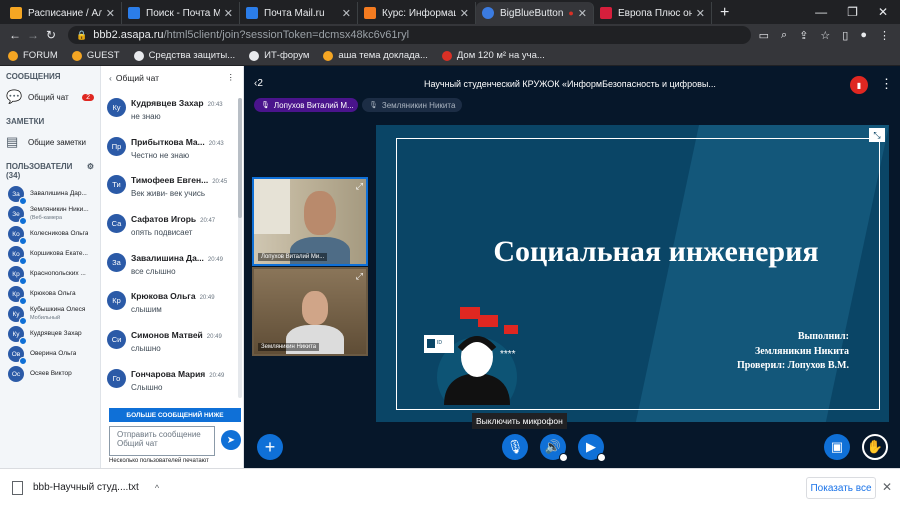 The image size is (900, 506). Describe the element at coordinates (310, 311) in the screenshot. I see `webcam-tile: Земляникин Никита ⤢` at that location.